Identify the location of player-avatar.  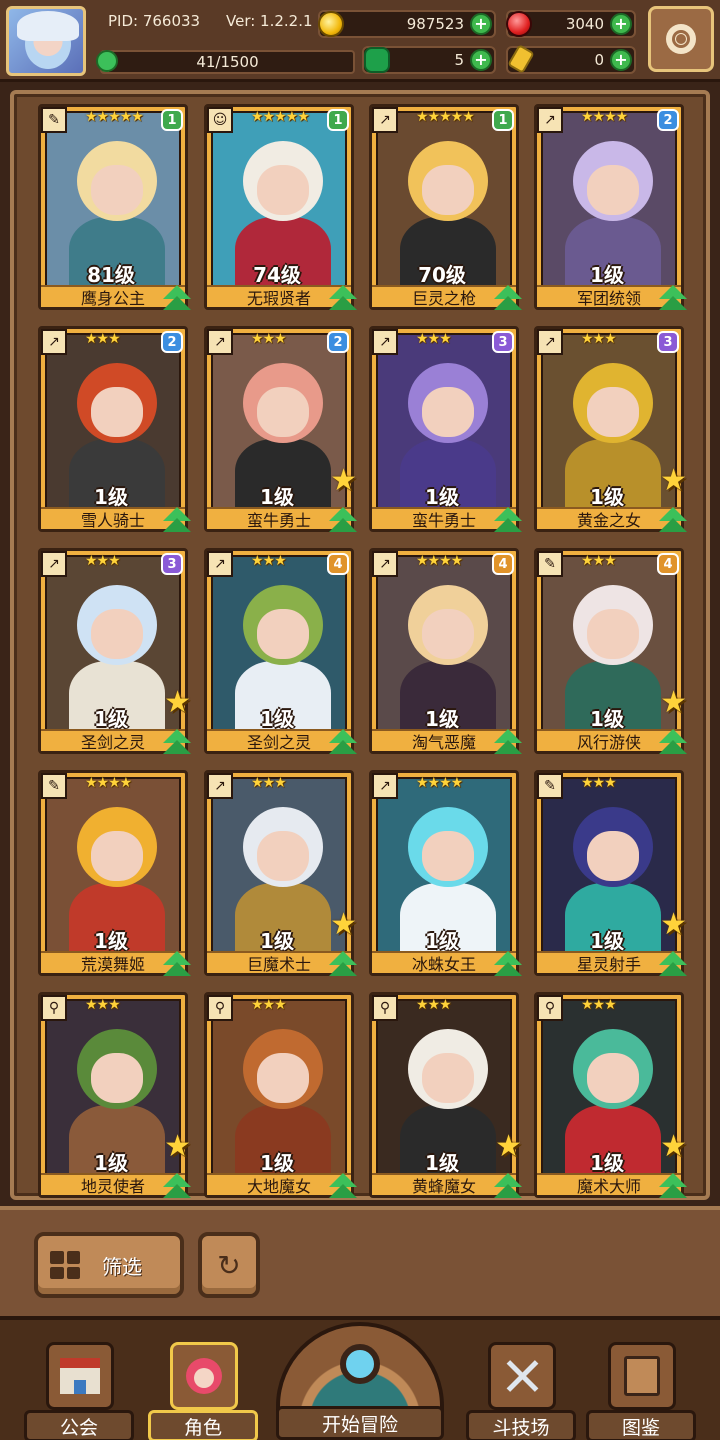
(46, 41).